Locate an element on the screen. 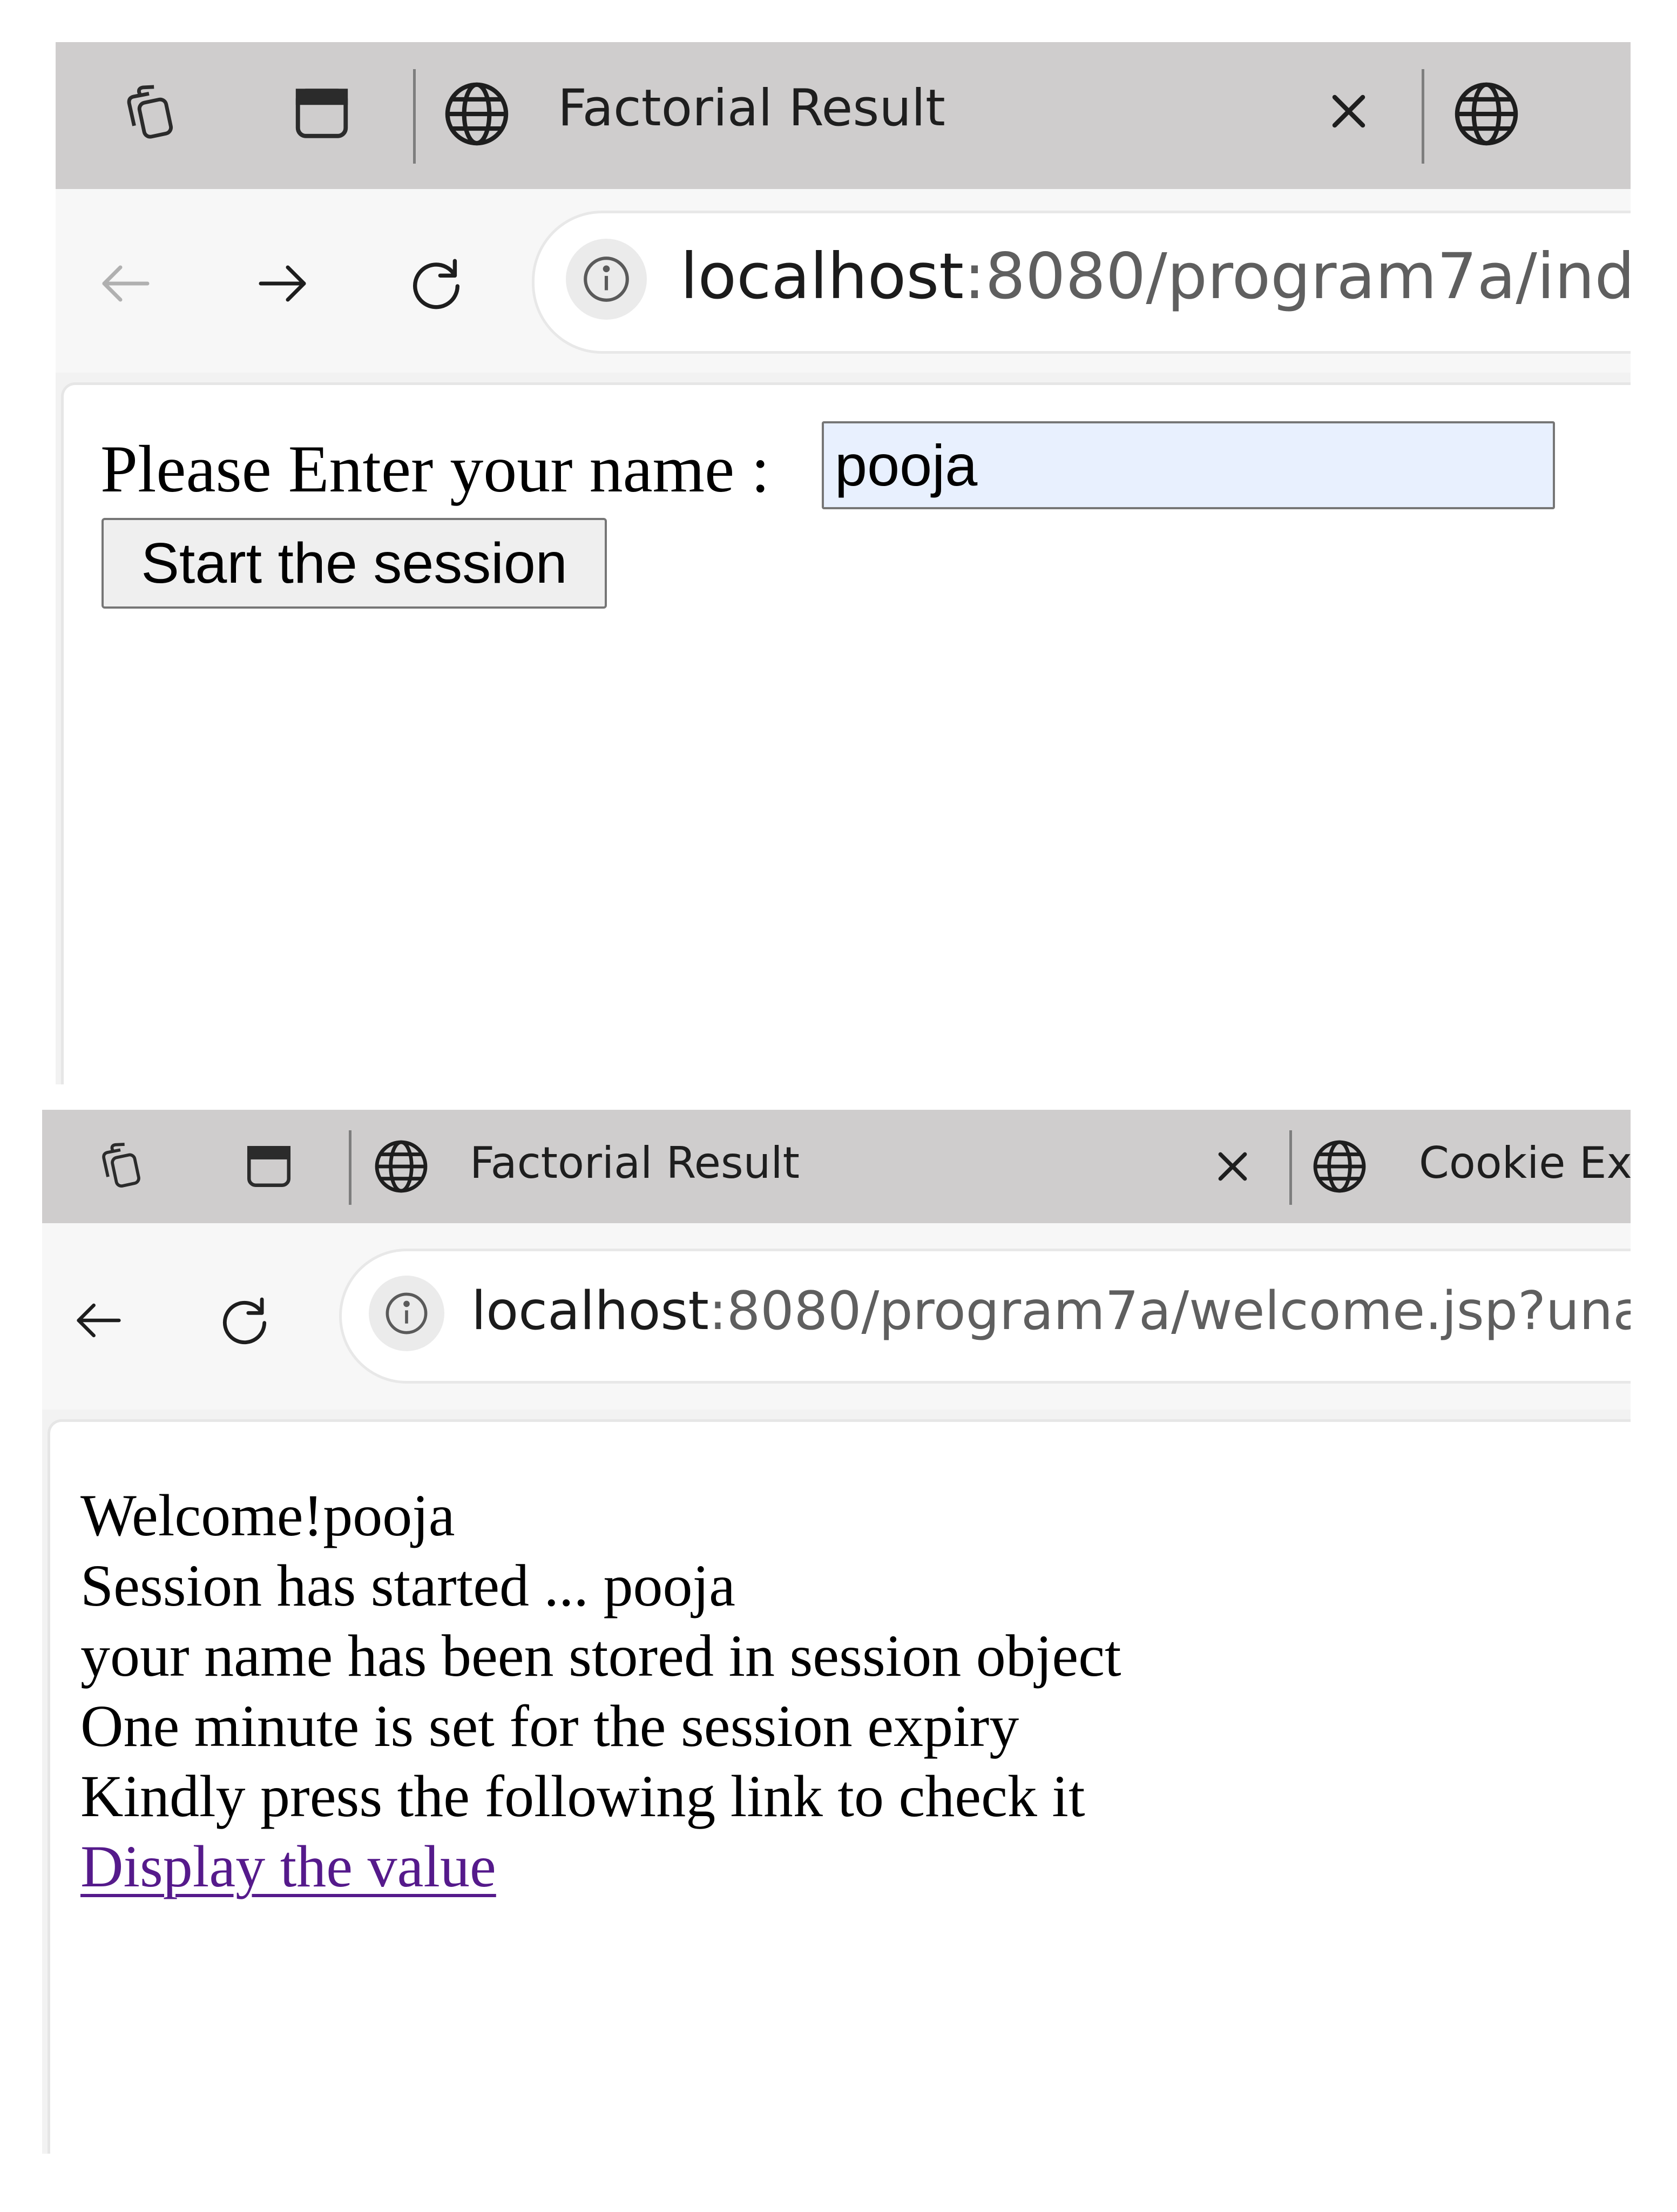 This screenshot has height=2212, width=1677. forward-icon is located at coordinates (283, 283).